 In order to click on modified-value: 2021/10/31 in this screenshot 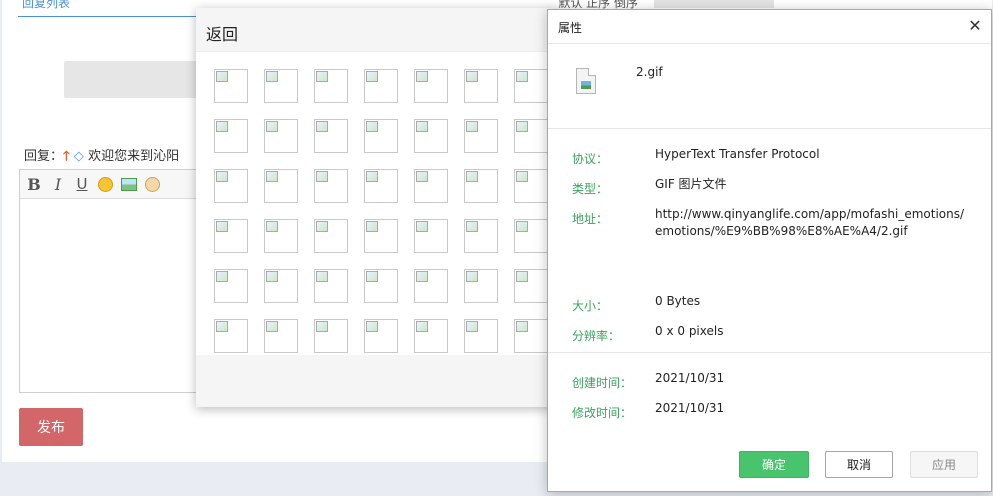, I will do `click(690, 408)`.